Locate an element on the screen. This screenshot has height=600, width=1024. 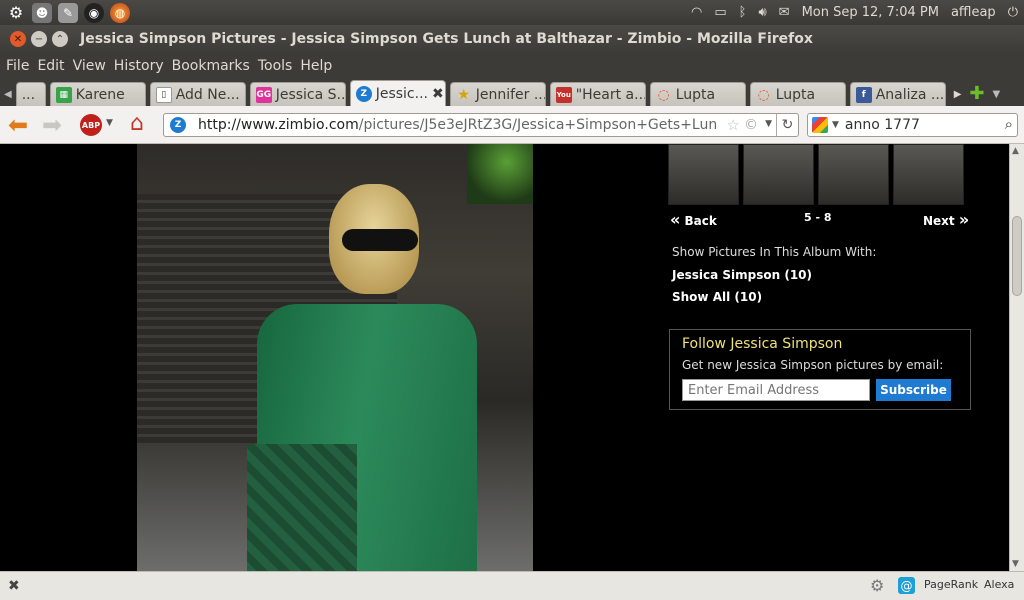
battery-icon: ▭ is located at coordinates (720, 12).